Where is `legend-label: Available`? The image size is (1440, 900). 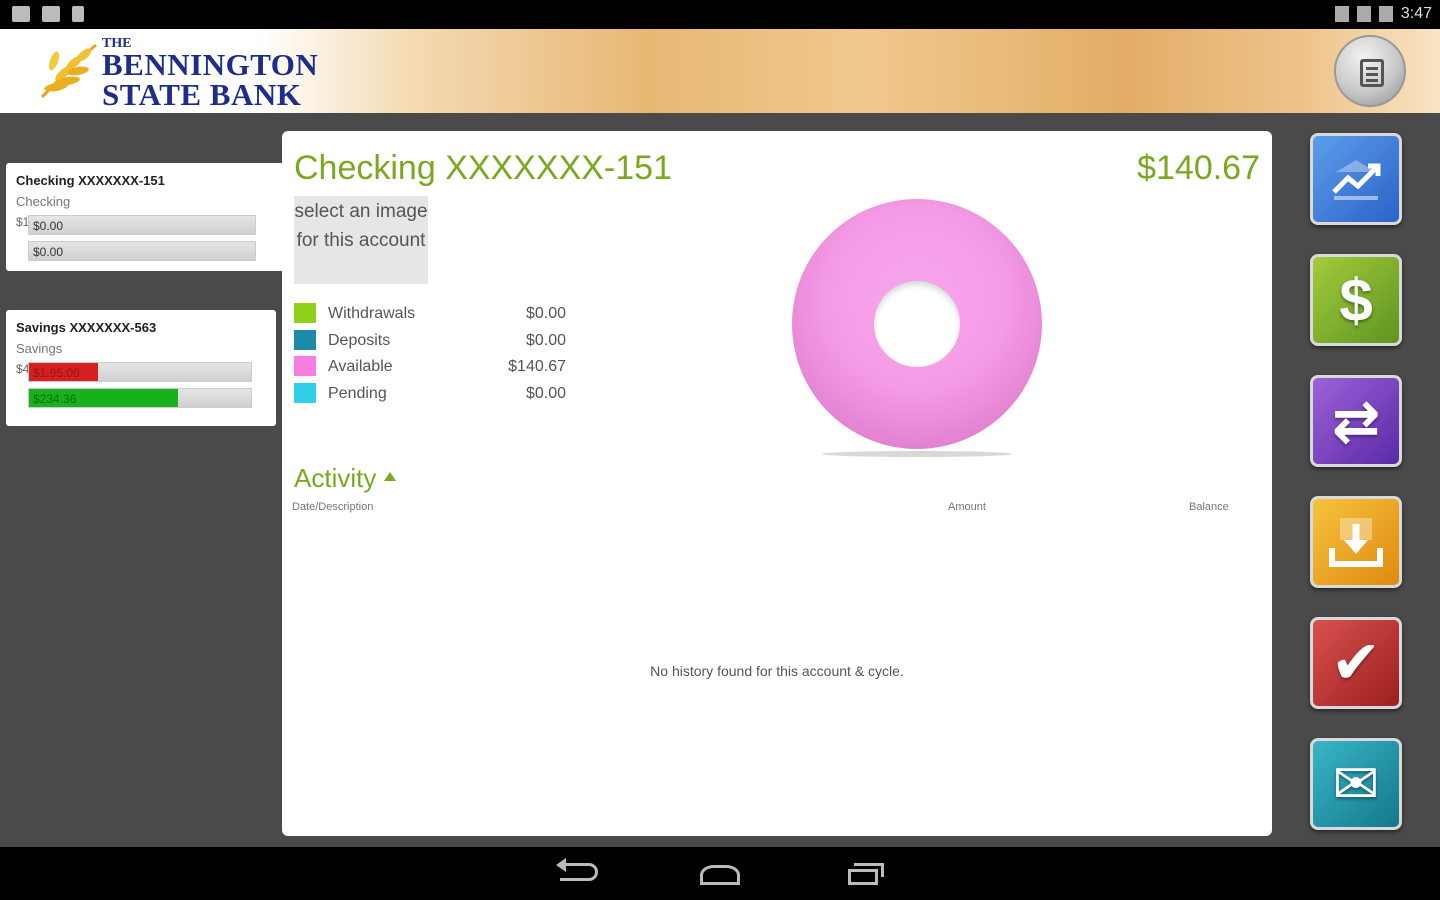 legend-label: Available is located at coordinates (360, 366).